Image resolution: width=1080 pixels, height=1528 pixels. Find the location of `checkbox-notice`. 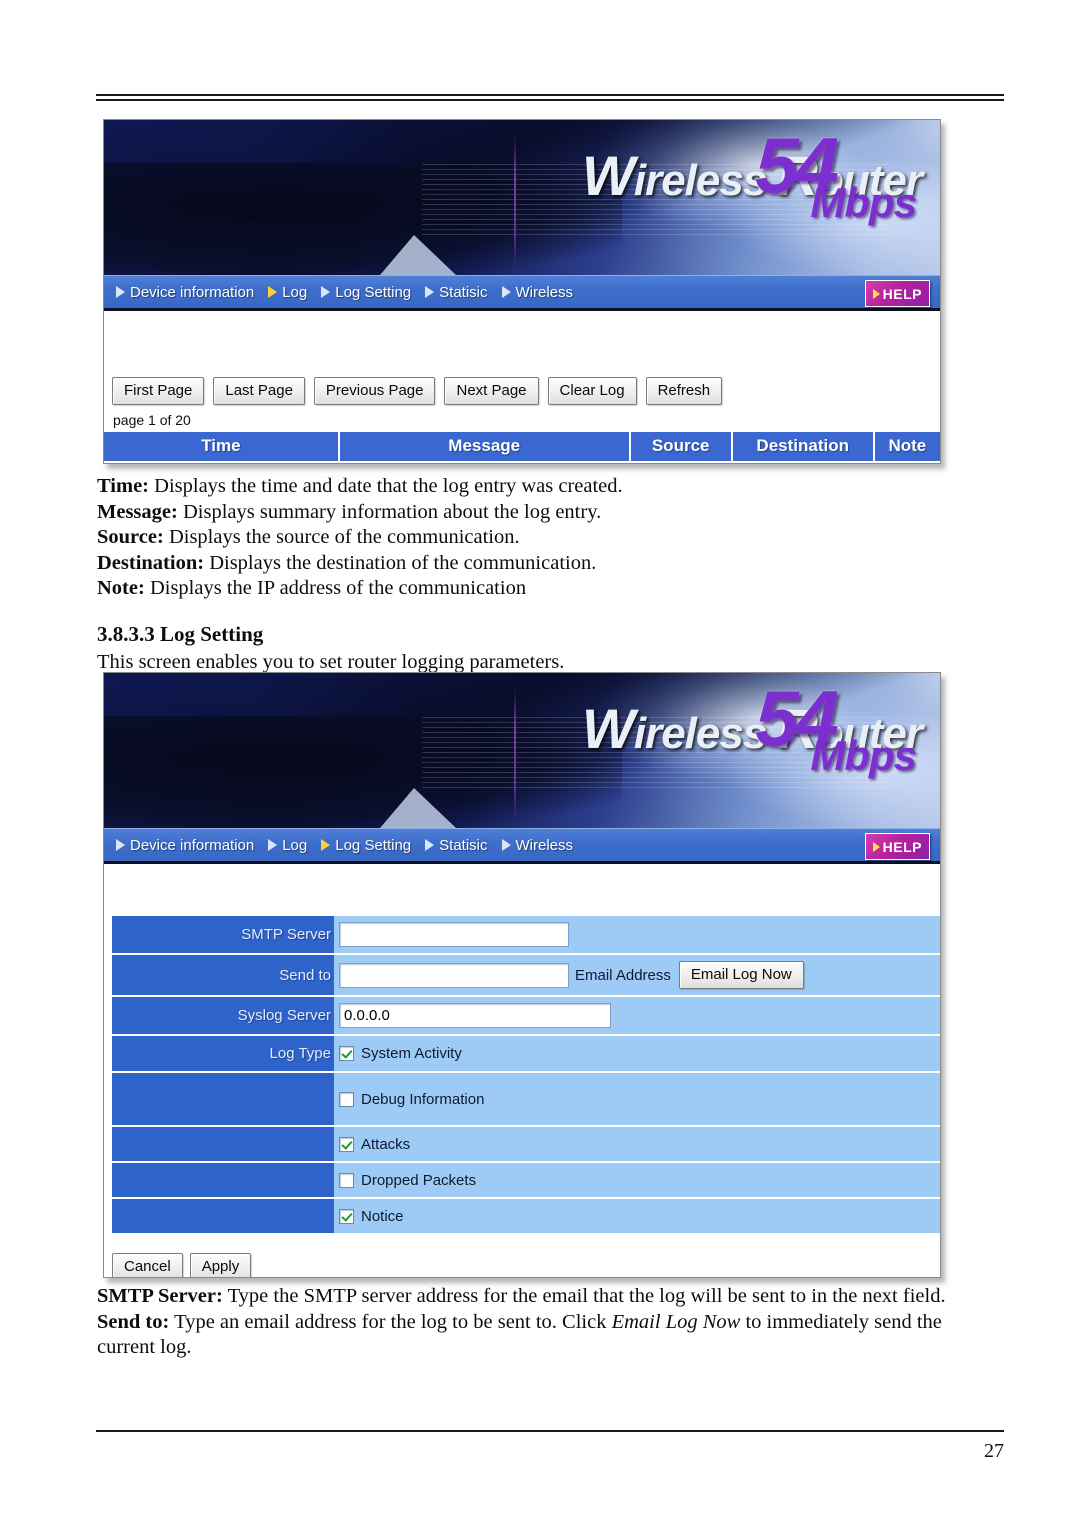

checkbox-notice is located at coordinates (346, 1216).